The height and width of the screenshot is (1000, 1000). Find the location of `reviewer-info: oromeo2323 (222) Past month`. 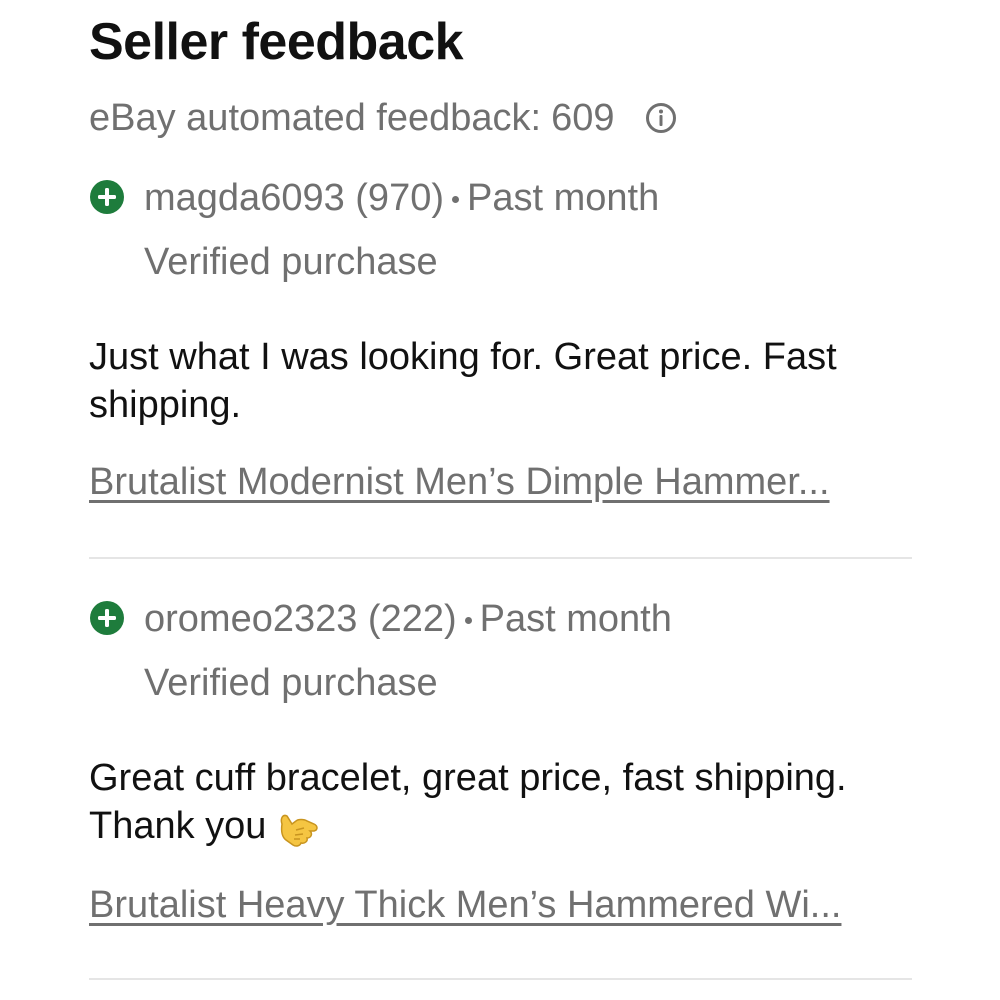

reviewer-info: oromeo2323 (222) Past month is located at coordinates (408, 619).